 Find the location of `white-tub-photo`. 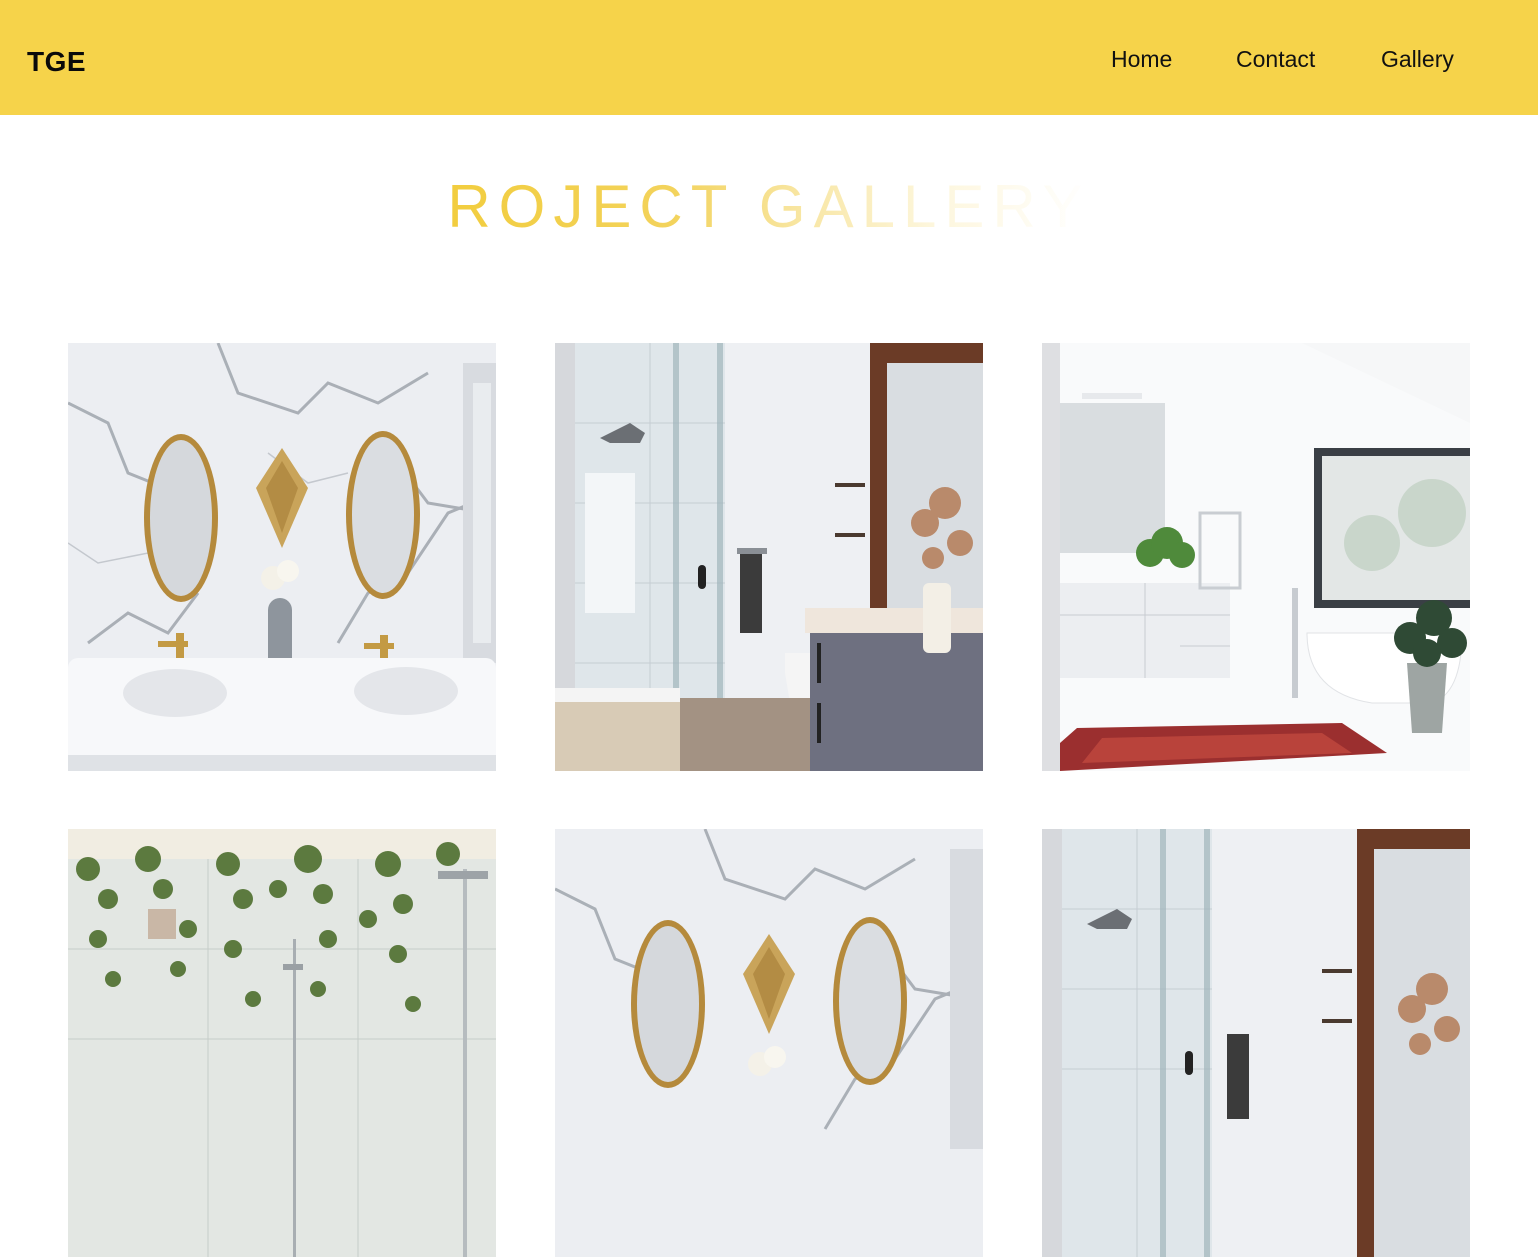

white-tub-photo is located at coordinates (1256, 557).